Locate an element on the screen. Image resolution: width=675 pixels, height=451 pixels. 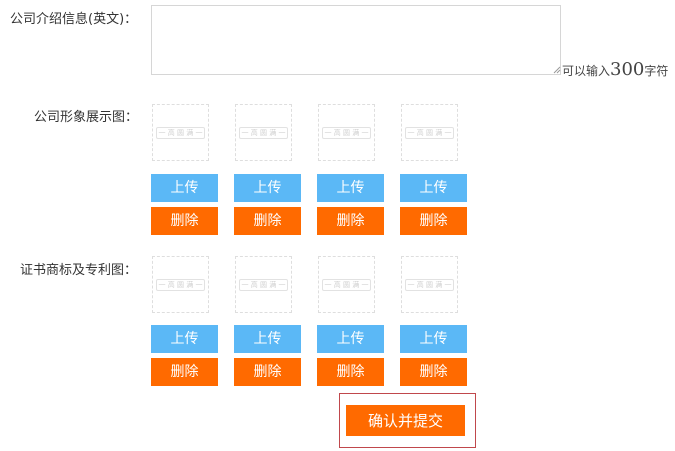
showcase-image-placeholder-4: 一 高 圆 满 一 is located at coordinates (429, 132).